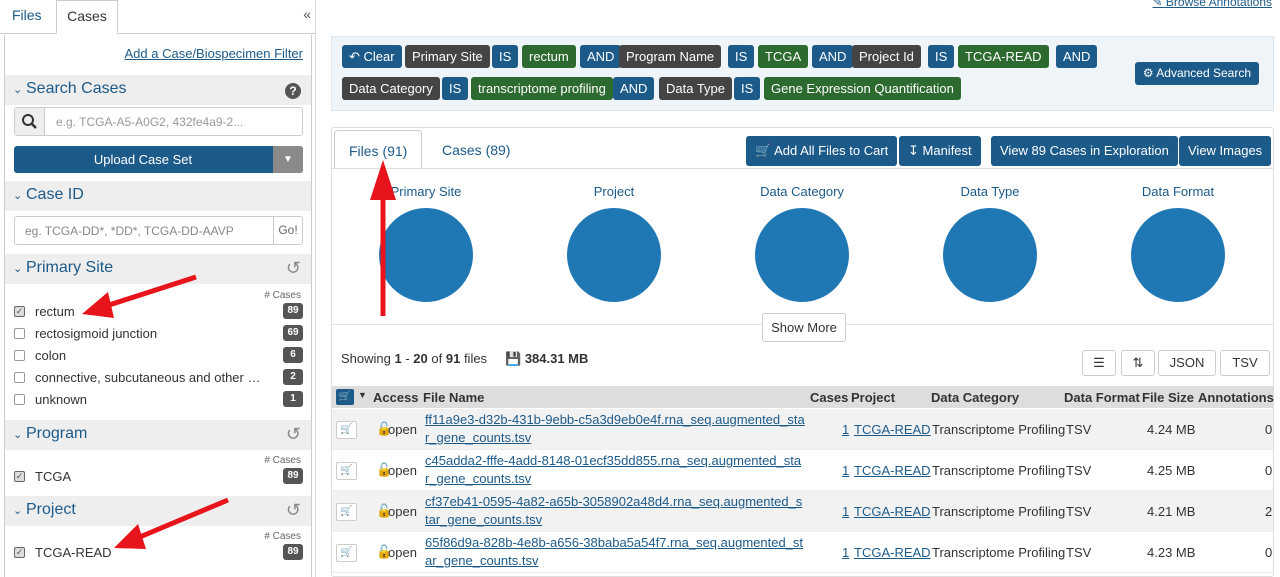 The width and height of the screenshot is (1280, 577). What do you see at coordinates (1138, 363) in the screenshot?
I see `sort-button: ⇅` at bounding box center [1138, 363].